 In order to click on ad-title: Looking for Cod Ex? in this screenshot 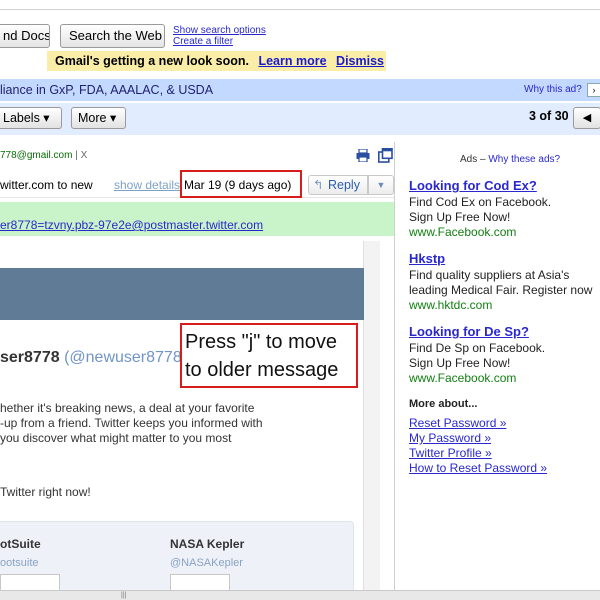, I will do `click(504, 185)`.